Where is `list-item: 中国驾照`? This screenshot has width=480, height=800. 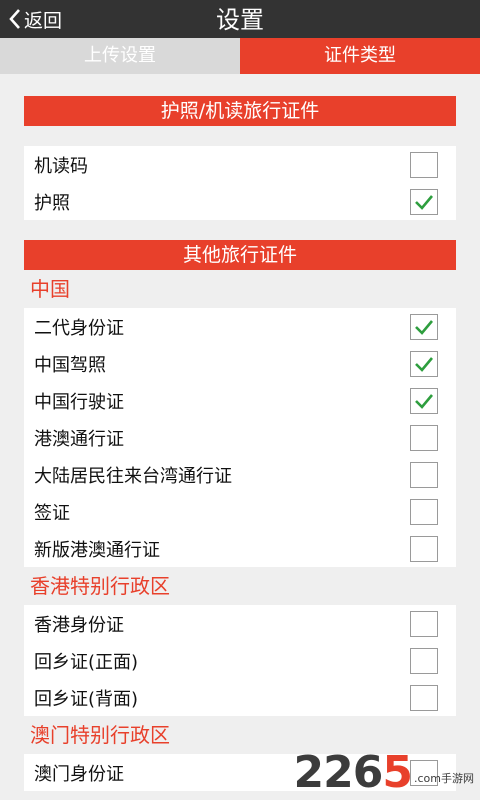
list-item: 中国驾照 is located at coordinates (240, 363).